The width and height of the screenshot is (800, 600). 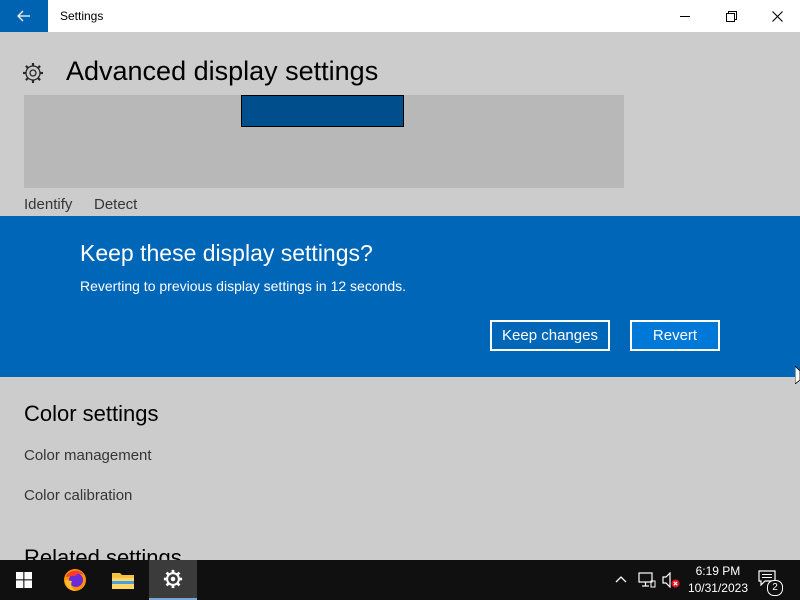 What do you see at coordinates (82, 16) in the screenshot?
I see `window-title: Settings` at bounding box center [82, 16].